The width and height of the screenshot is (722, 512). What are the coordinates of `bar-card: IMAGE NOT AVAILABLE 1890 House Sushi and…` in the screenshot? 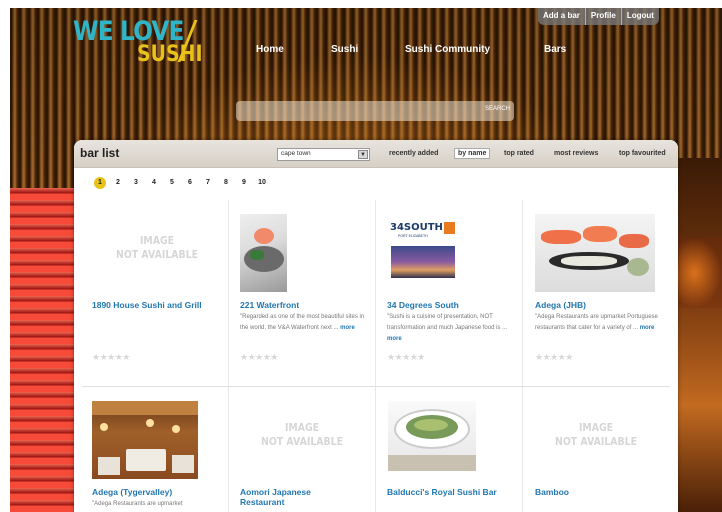 It's located at (155, 293).